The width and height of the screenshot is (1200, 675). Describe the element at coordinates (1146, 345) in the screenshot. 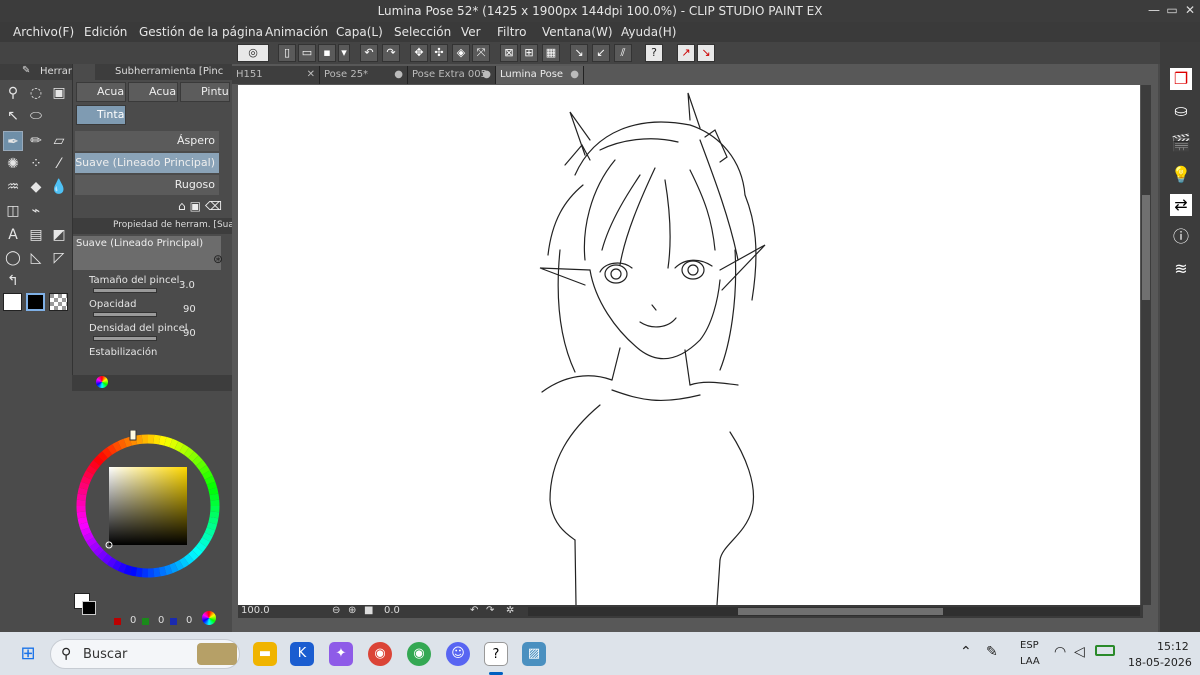

I see `vertical-scrollbar` at that location.